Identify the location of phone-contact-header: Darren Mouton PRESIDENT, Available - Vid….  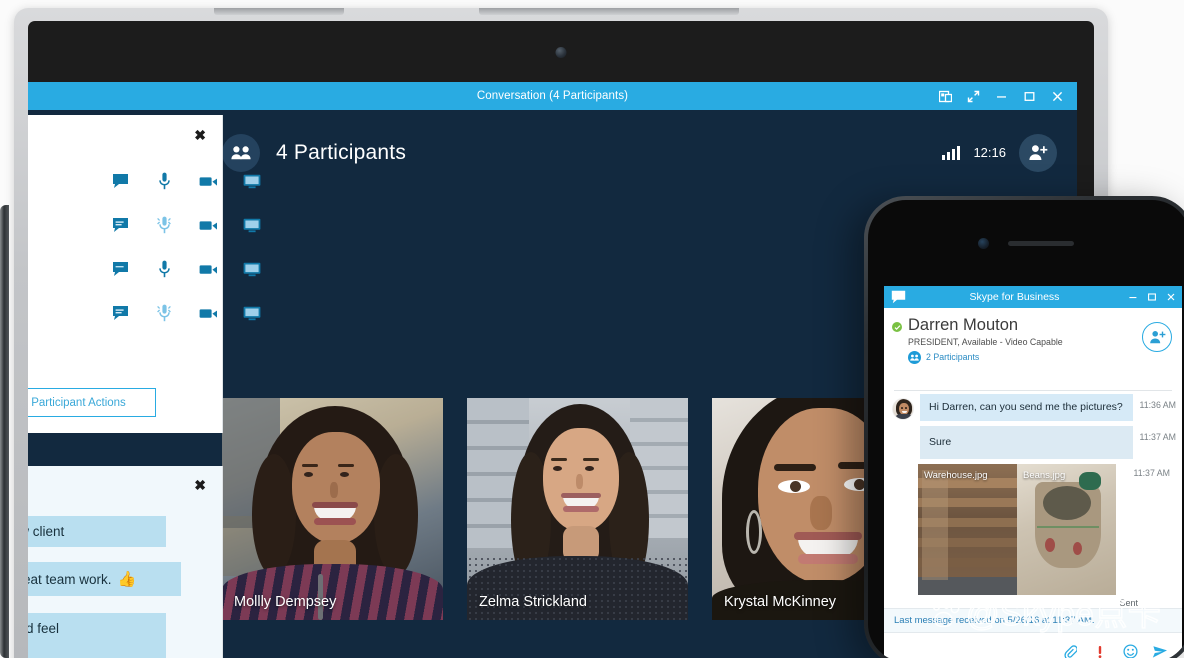
(1033, 339).